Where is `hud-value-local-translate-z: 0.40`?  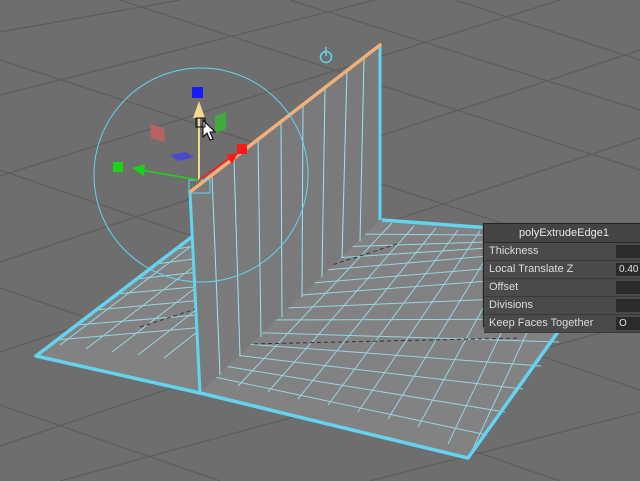 hud-value-local-translate-z: 0.40 is located at coordinates (628, 269).